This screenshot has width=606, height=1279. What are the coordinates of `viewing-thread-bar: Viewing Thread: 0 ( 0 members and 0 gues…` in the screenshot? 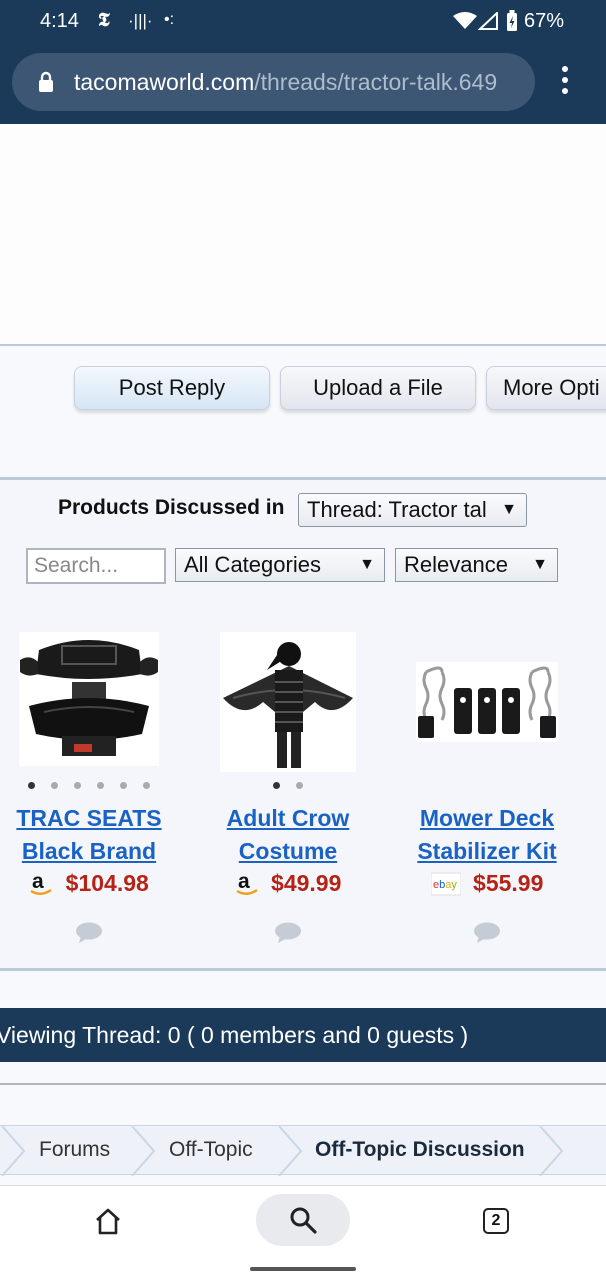 It's located at (303, 1035).